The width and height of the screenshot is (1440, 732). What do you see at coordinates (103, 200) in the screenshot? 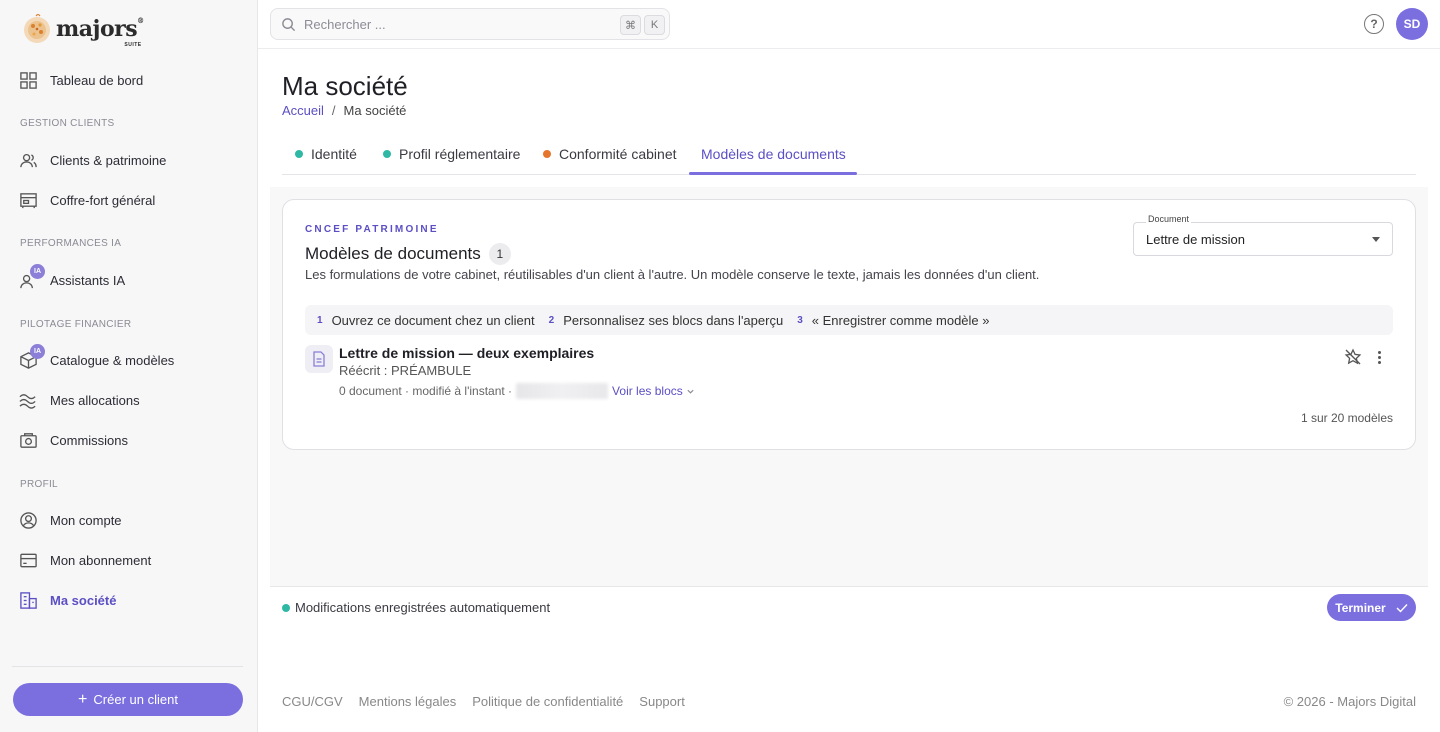
I see `sidebar-item-label: Coffre-fort général` at bounding box center [103, 200].